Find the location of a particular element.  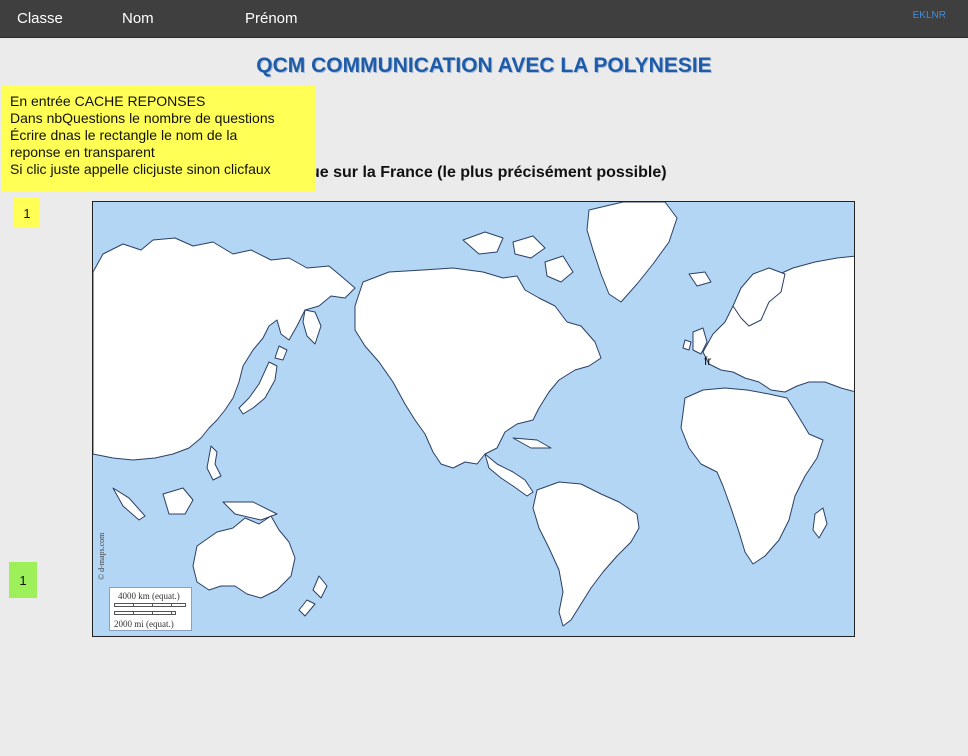

question-counter: 1 is located at coordinates (27, 213).